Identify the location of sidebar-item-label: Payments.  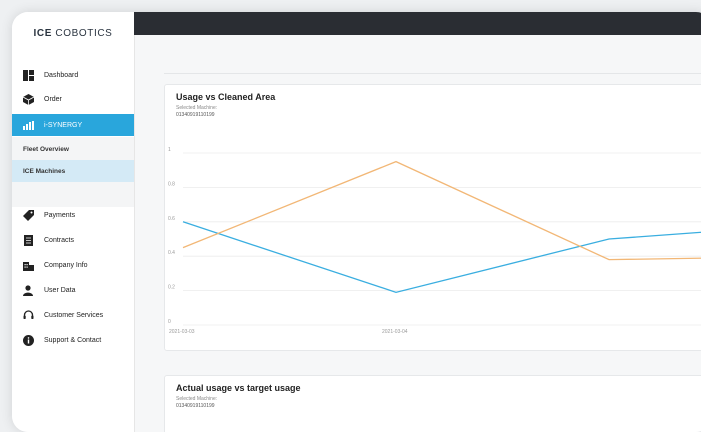
(60, 215).